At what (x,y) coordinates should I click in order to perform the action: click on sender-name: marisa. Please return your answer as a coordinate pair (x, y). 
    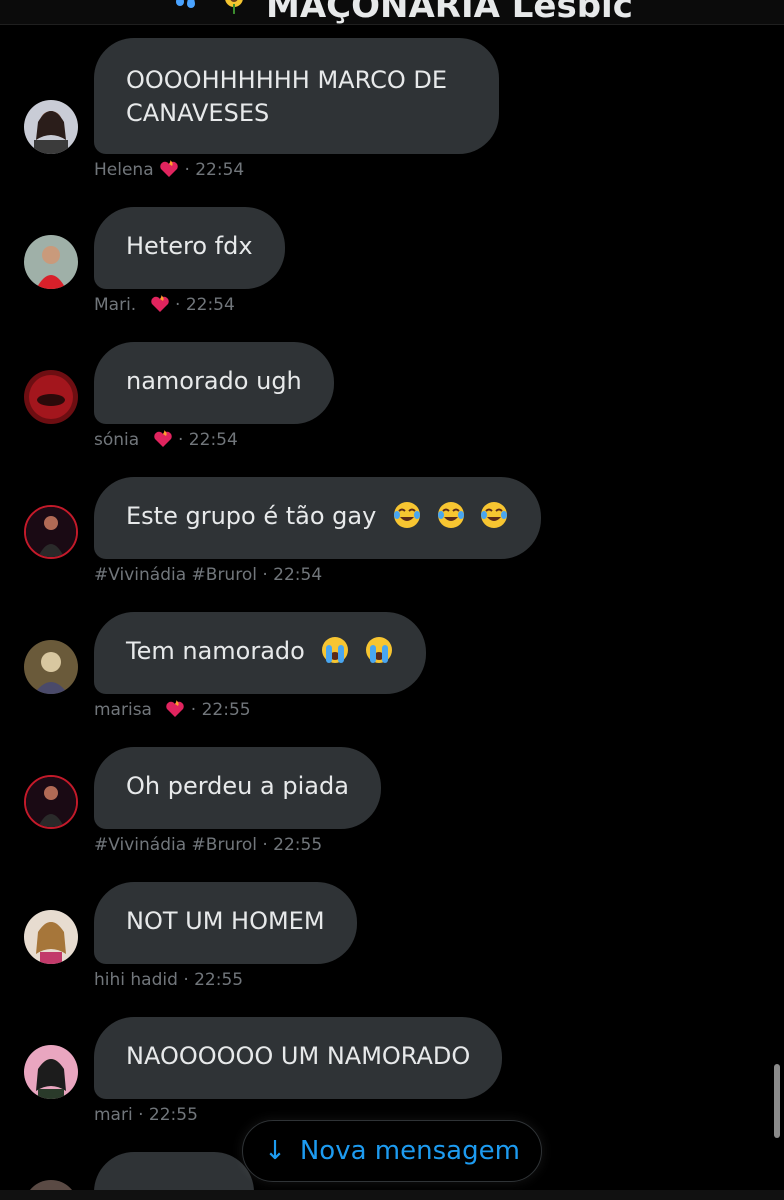
    Looking at the image, I should click on (123, 710).